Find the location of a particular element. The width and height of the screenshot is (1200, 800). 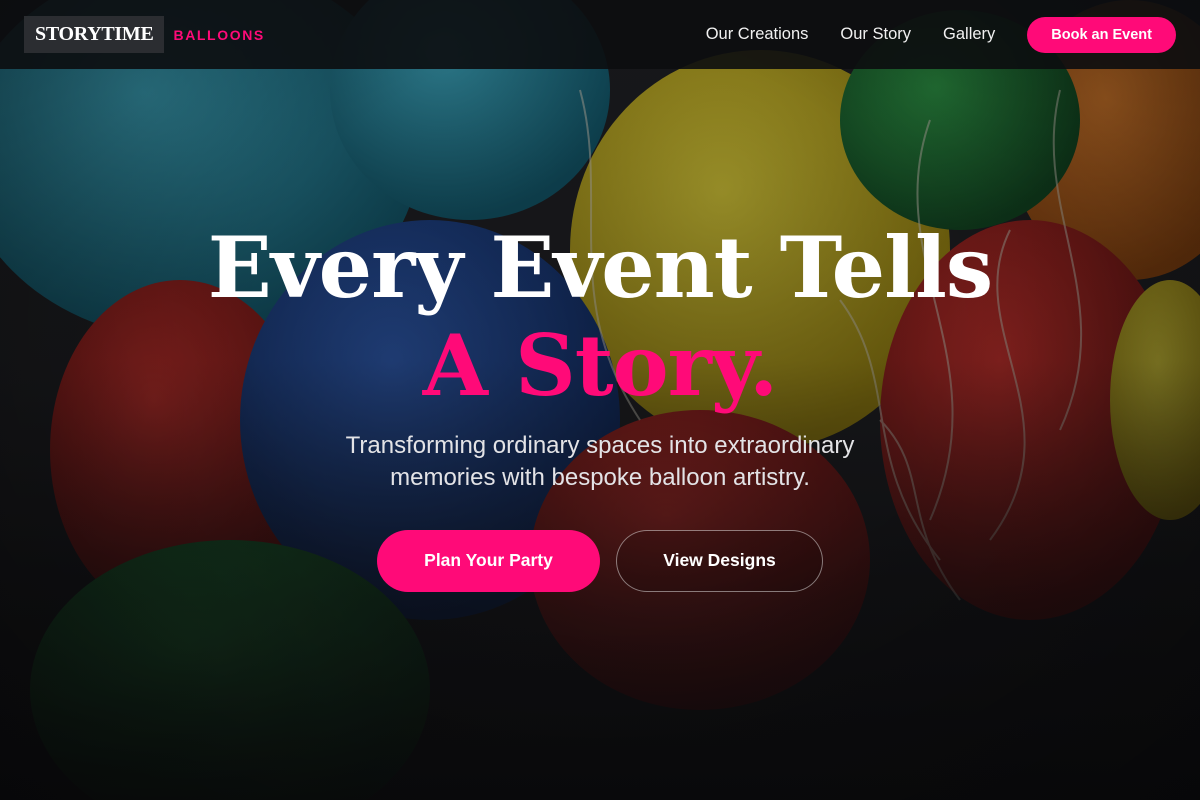

view-designs-button: View Designs is located at coordinates (719, 560).